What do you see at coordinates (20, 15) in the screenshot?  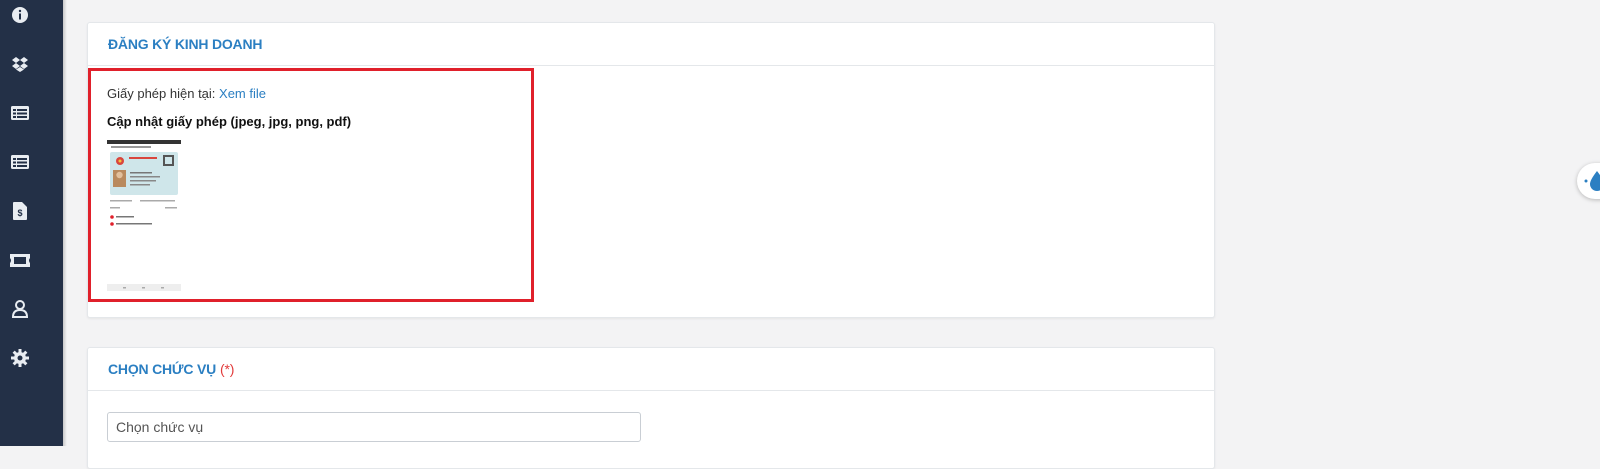 I see `info-icon` at bounding box center [20, 15].